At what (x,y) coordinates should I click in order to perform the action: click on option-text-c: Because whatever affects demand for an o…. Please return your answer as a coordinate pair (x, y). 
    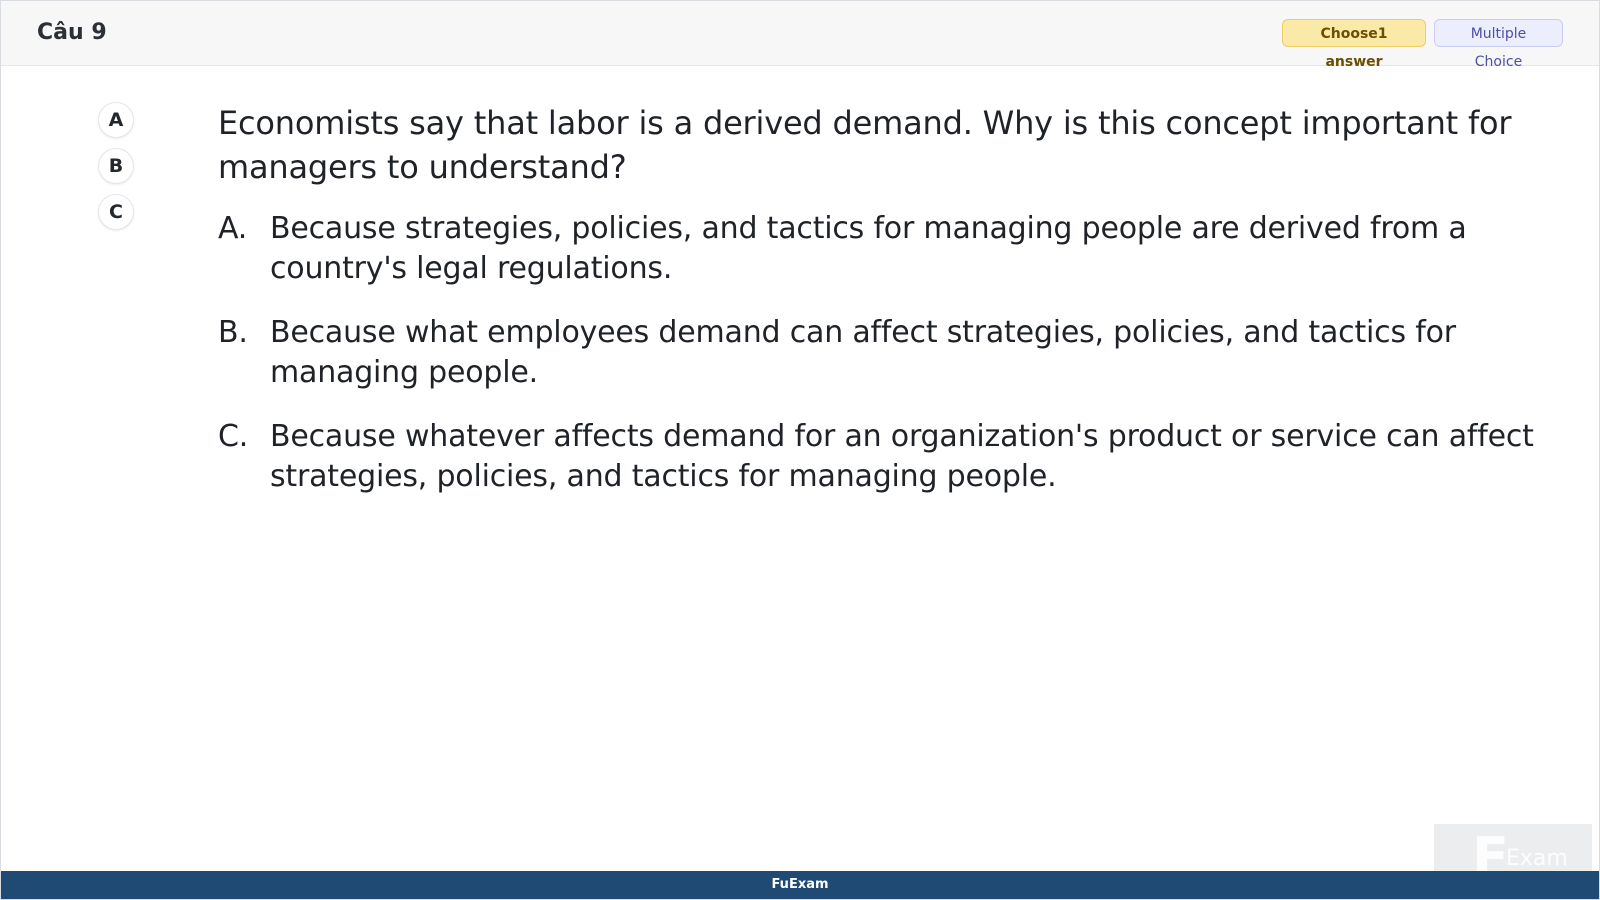
    Looking at the image, I should click on (902, 456).